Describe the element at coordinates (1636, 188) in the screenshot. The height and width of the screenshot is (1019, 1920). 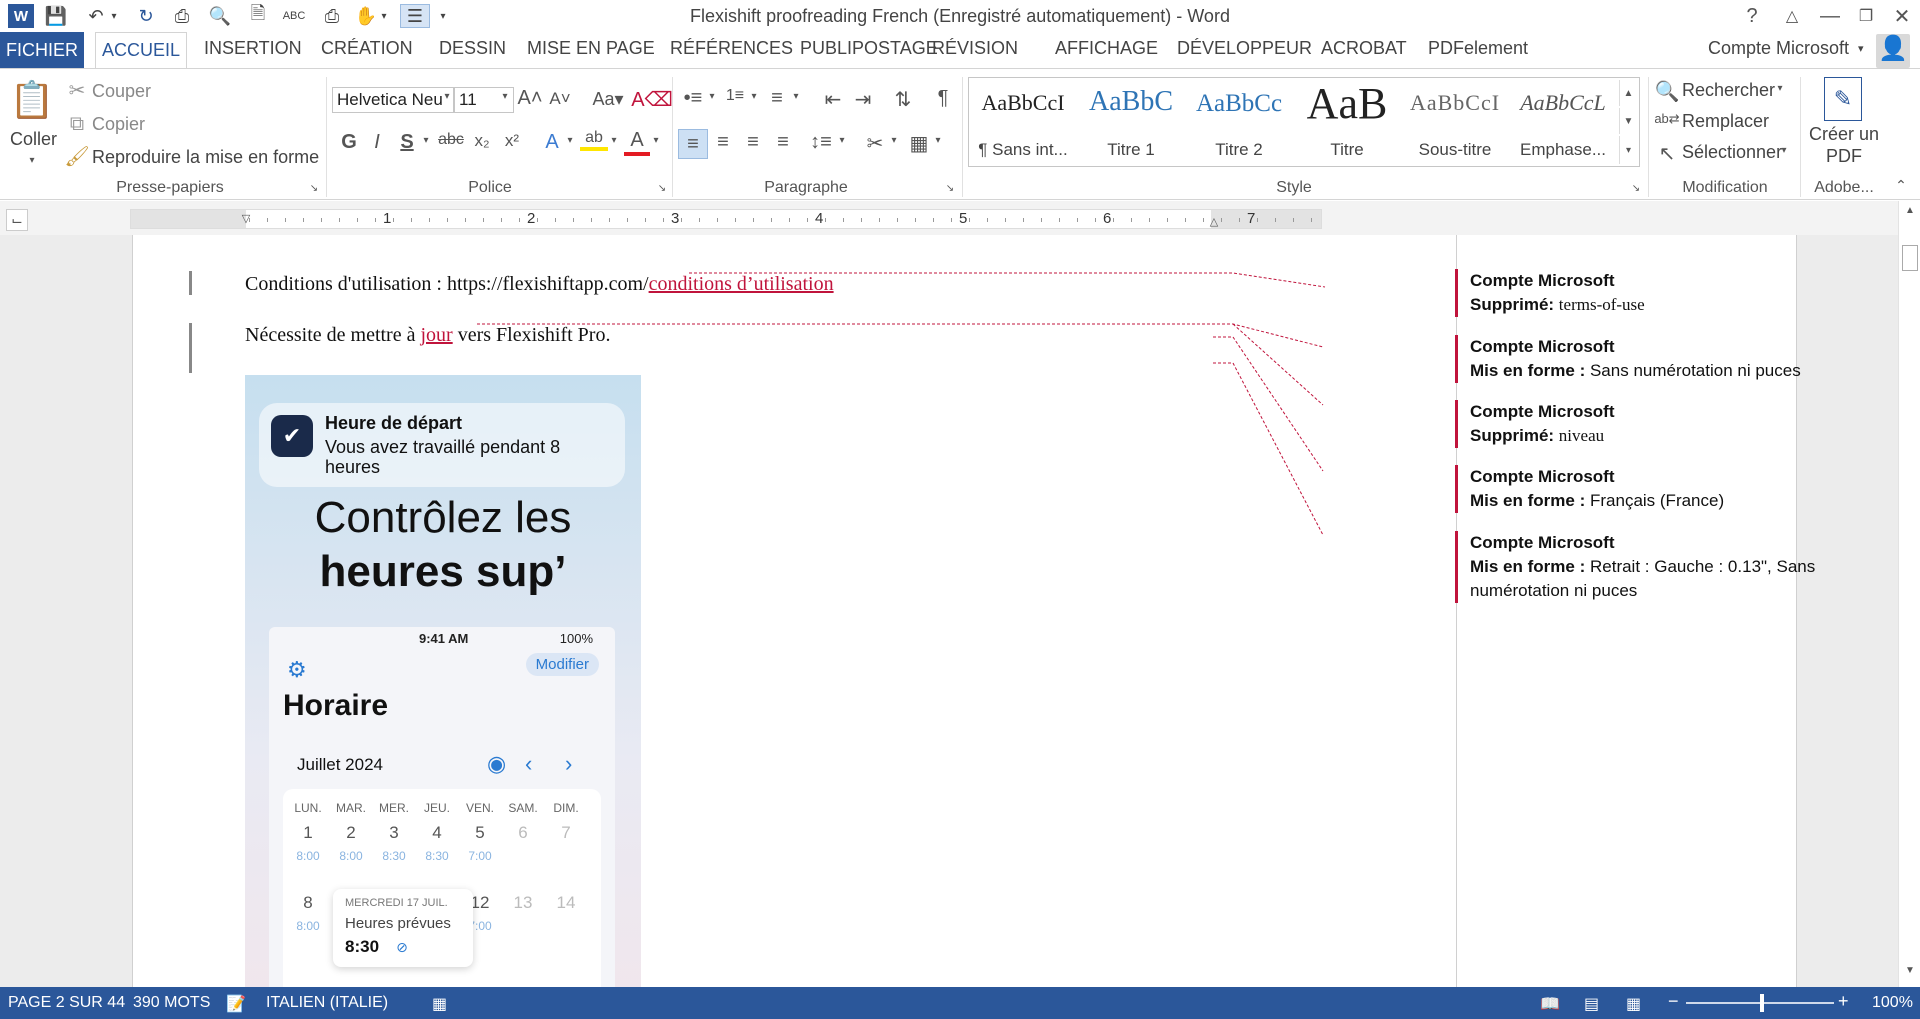
I see `styles-launcher-icon: ↘` at that location.